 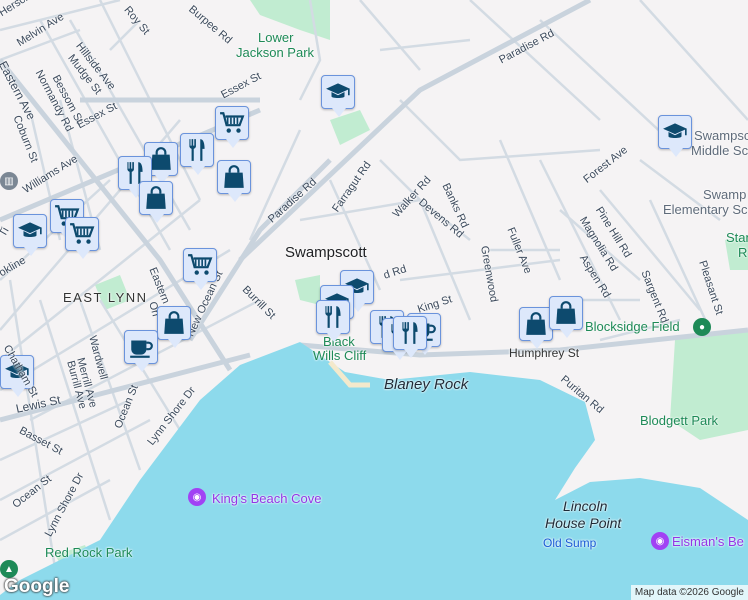 What do you see at coordinates (721, 135) in the screenshot?
I see `place-middle-school: Swampsc` at bounding box center [721, 135].